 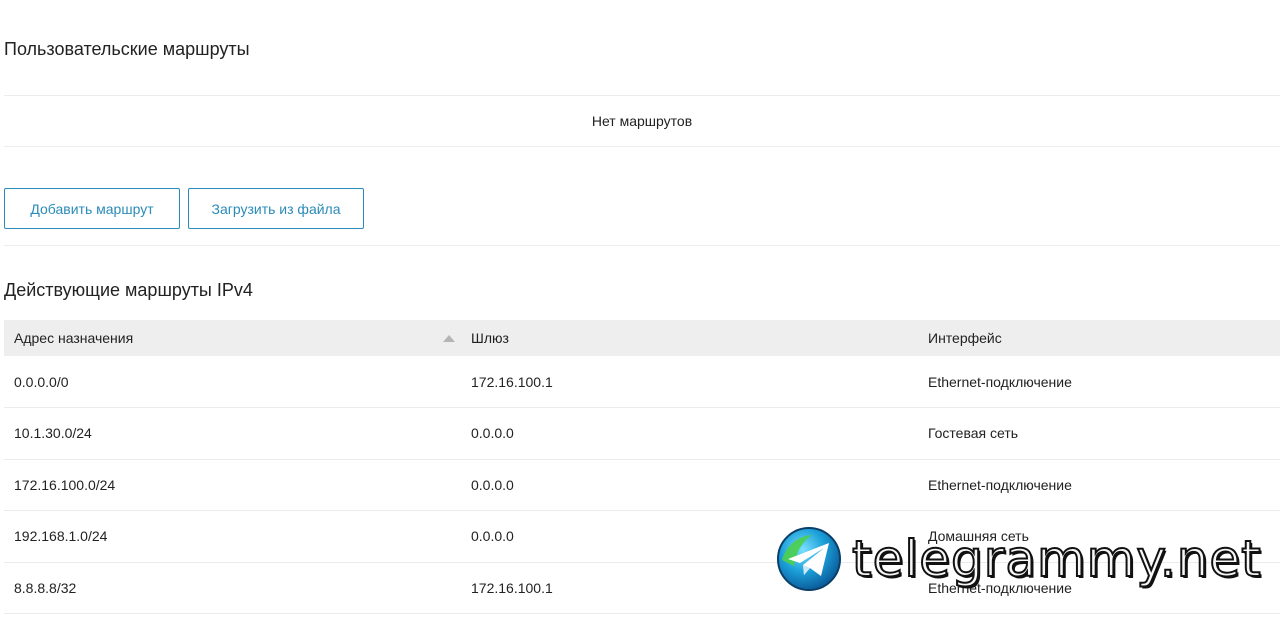 What do you see at coordinates (640, 1) in the screenshot?
I see `truncated-description` at bounding box center [640, 1].